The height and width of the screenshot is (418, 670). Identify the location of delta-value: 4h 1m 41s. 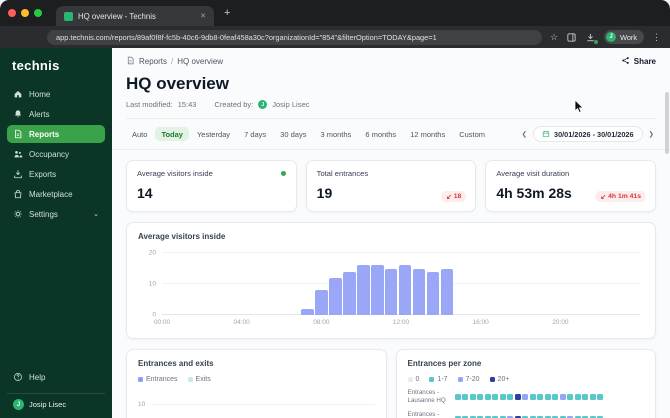
(624, 196).